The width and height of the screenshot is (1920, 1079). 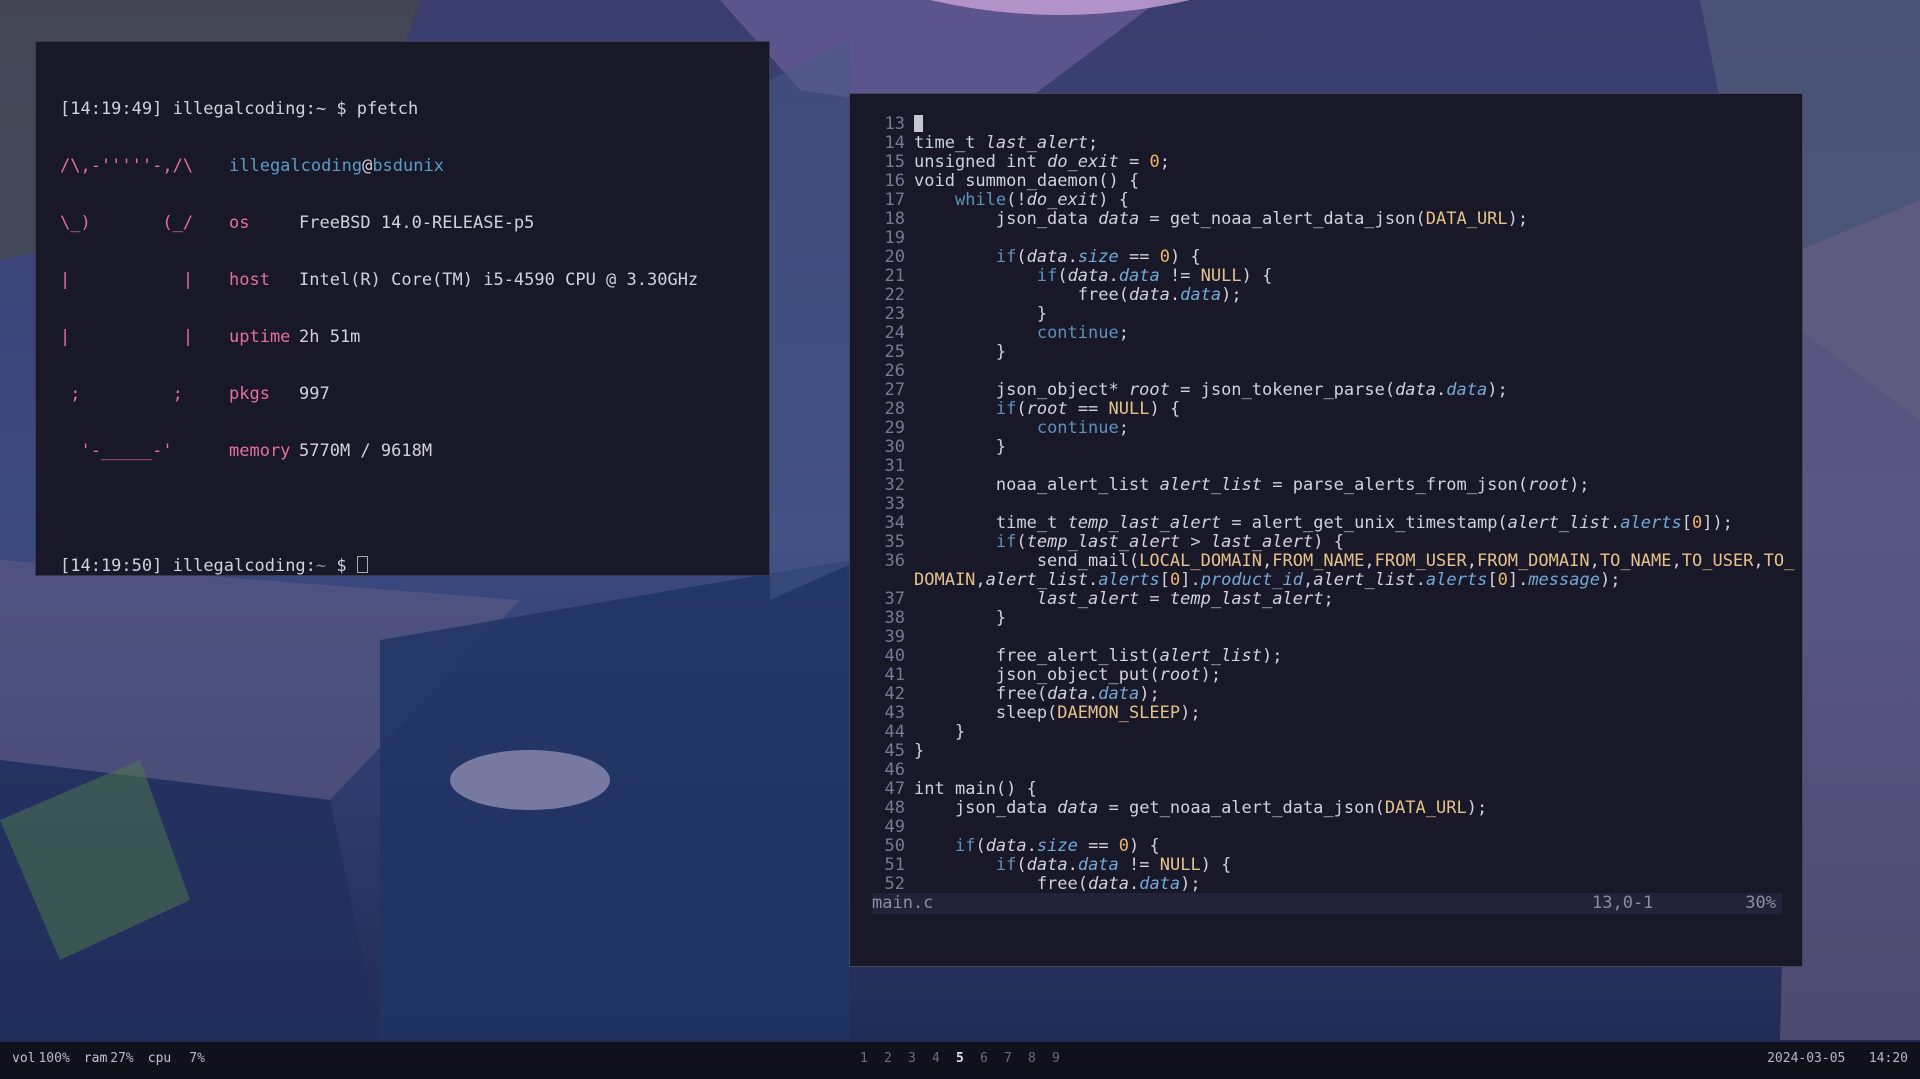 I want to click on code-line: 39, so click(x=1322, y=637).